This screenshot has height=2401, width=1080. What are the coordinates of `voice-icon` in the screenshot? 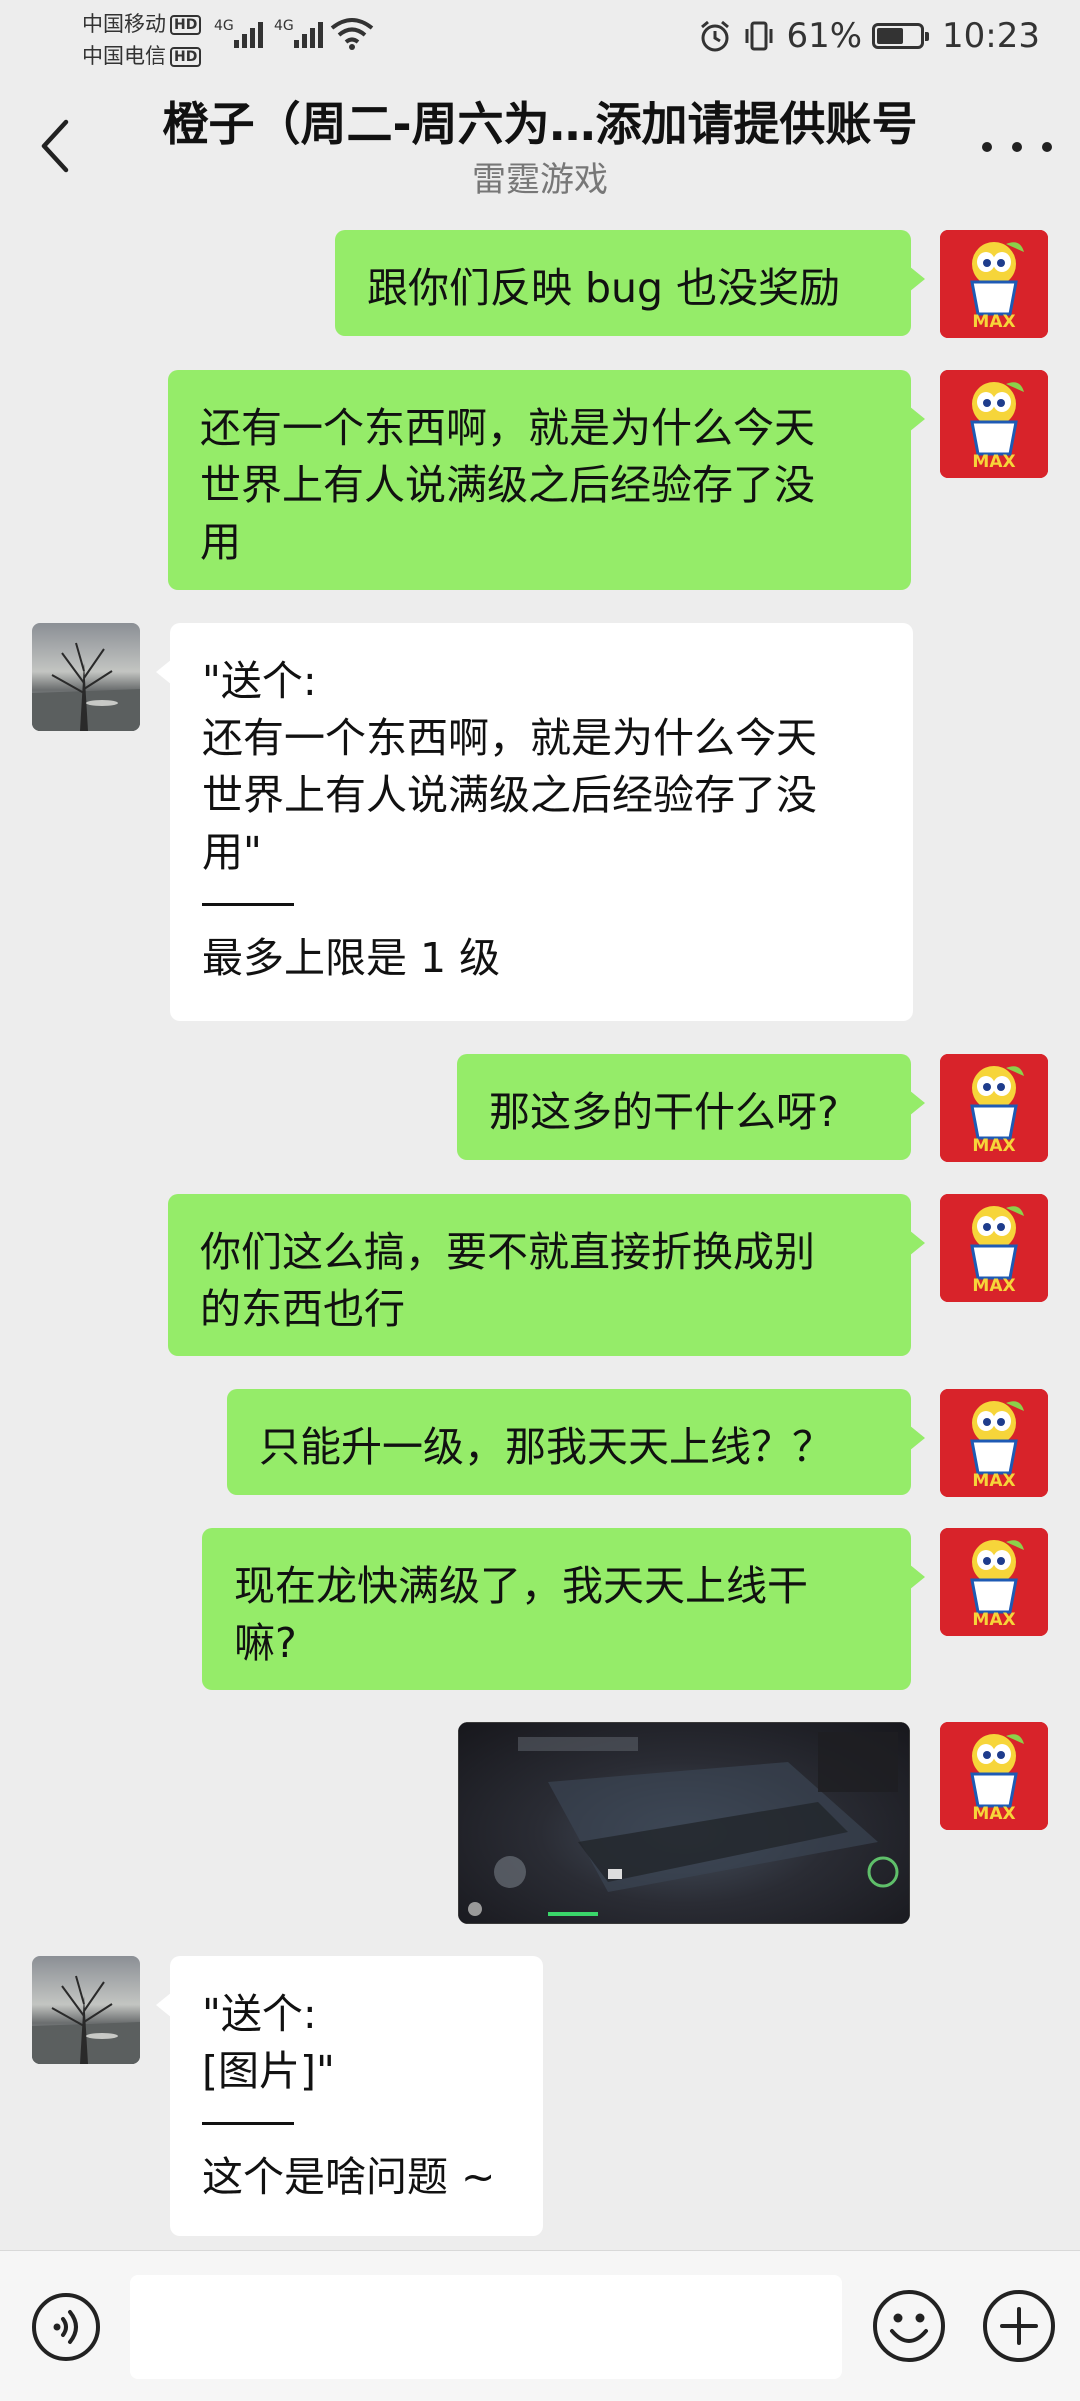 It's located at (66, 2327).